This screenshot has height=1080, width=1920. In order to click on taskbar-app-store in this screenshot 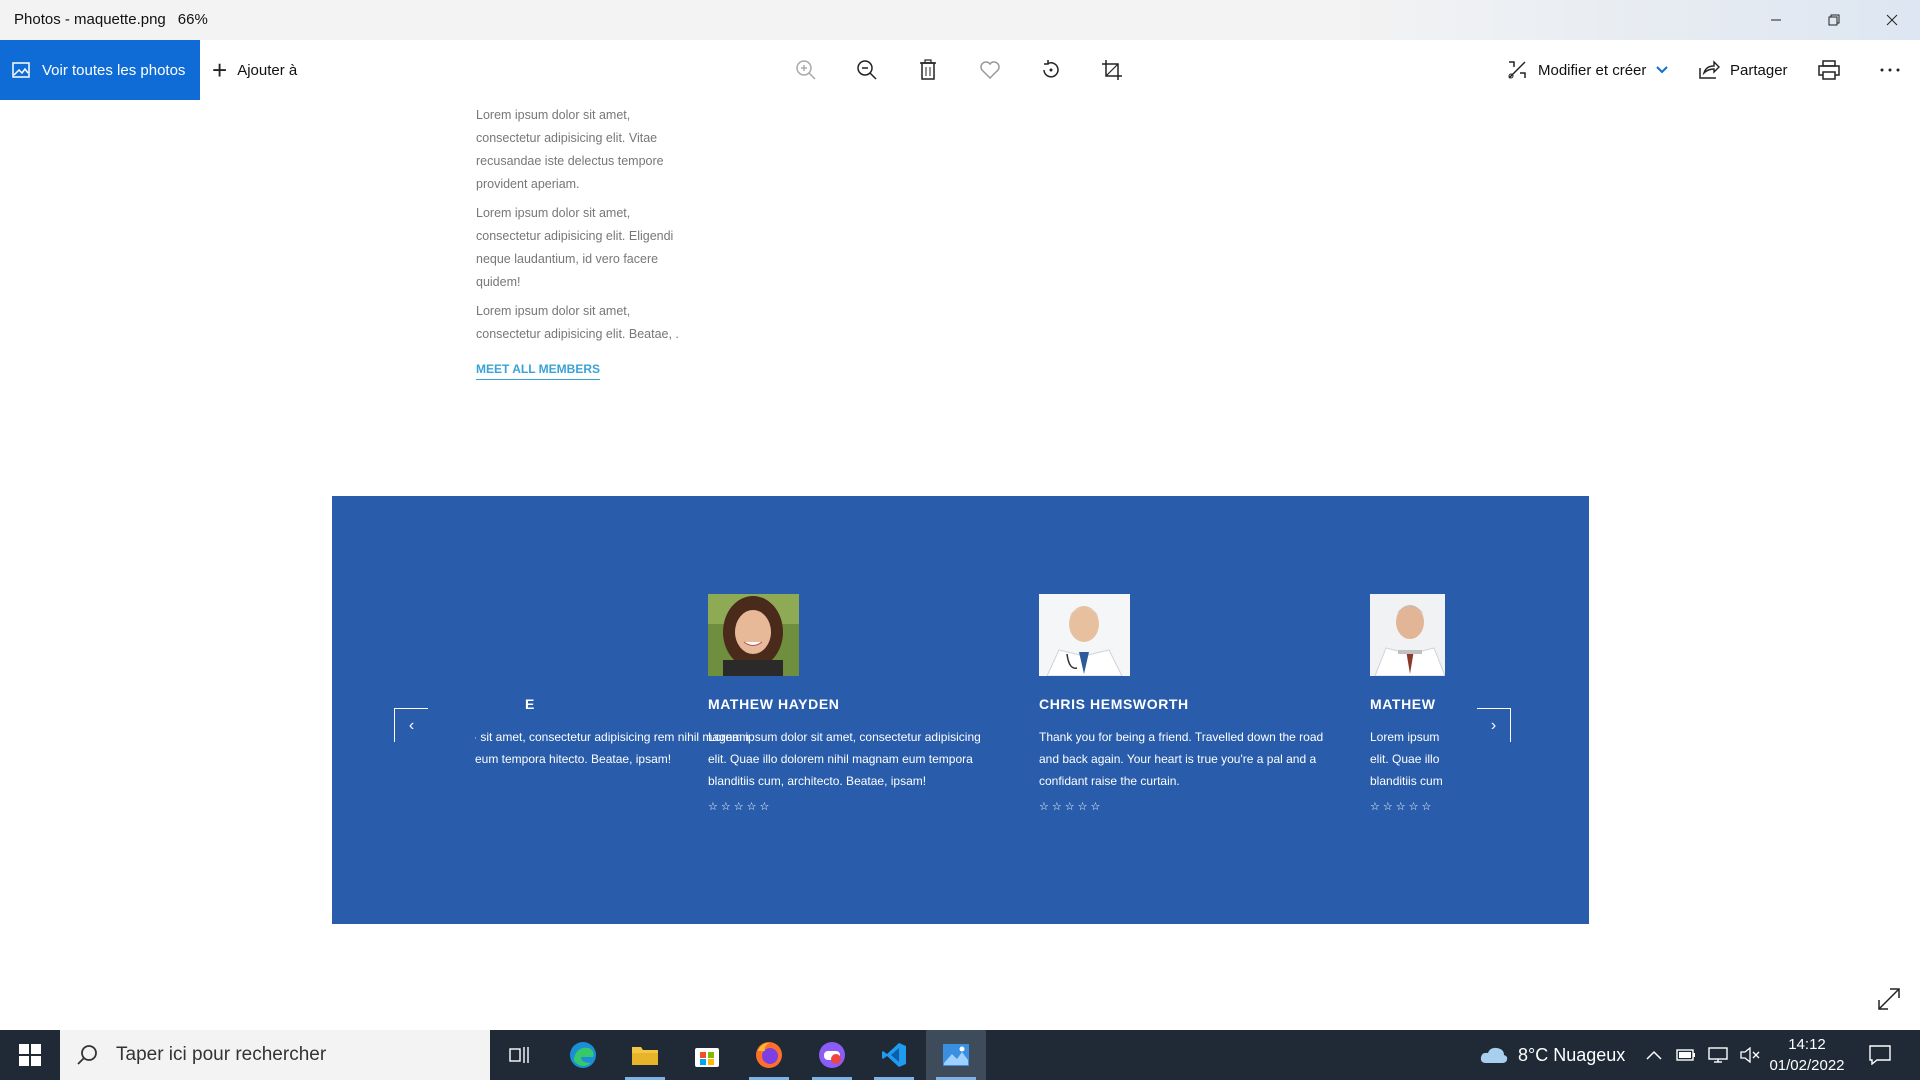, I will do `click(707, 1055)`.